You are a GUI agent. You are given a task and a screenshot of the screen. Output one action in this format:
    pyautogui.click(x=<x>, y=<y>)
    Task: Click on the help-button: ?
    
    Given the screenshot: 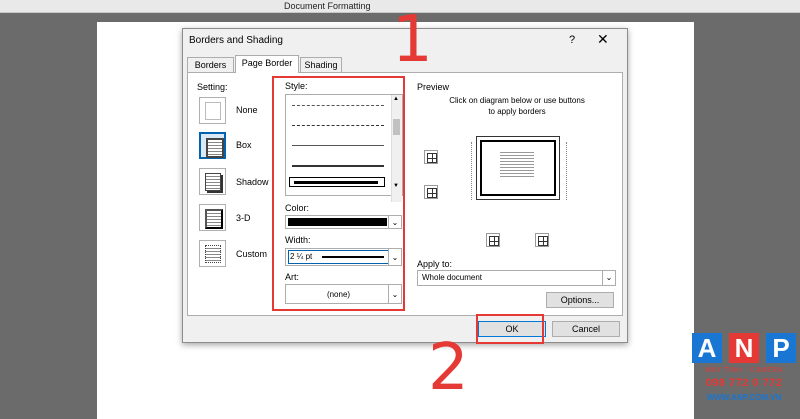 What is the action you would take?
    pyautogui.click(x=572, y=40)
    